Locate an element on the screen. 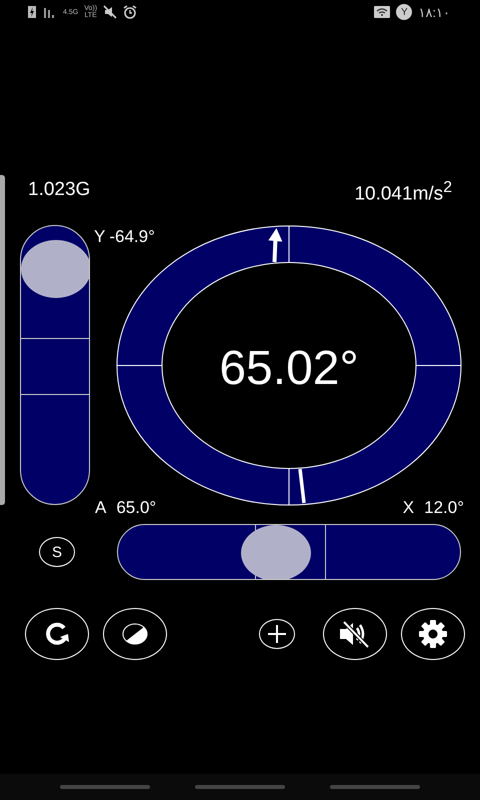  muted-icon is located at coordinates (110, 12).